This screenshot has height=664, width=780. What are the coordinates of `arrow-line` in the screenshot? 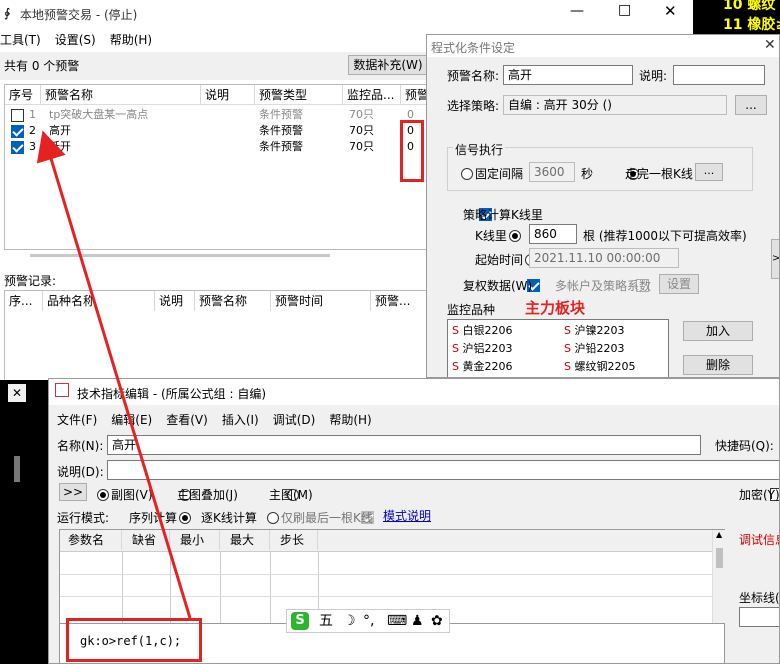 It's located at (114, 374).